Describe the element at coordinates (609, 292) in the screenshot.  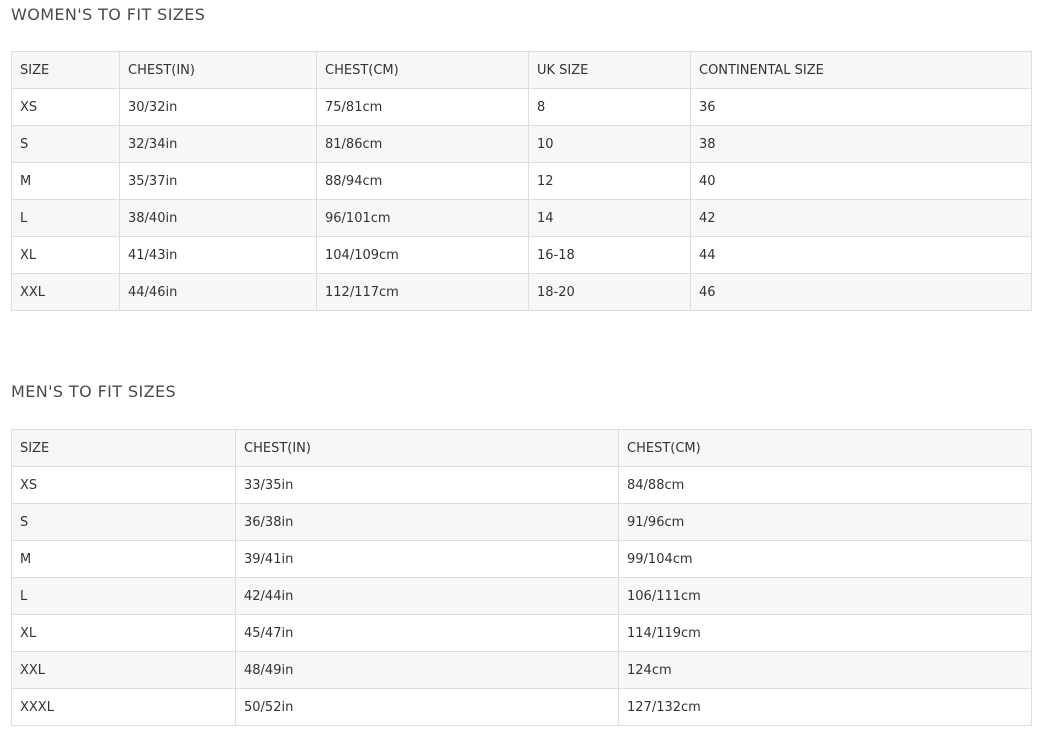
I see `table-cell: 18-20` at that location.